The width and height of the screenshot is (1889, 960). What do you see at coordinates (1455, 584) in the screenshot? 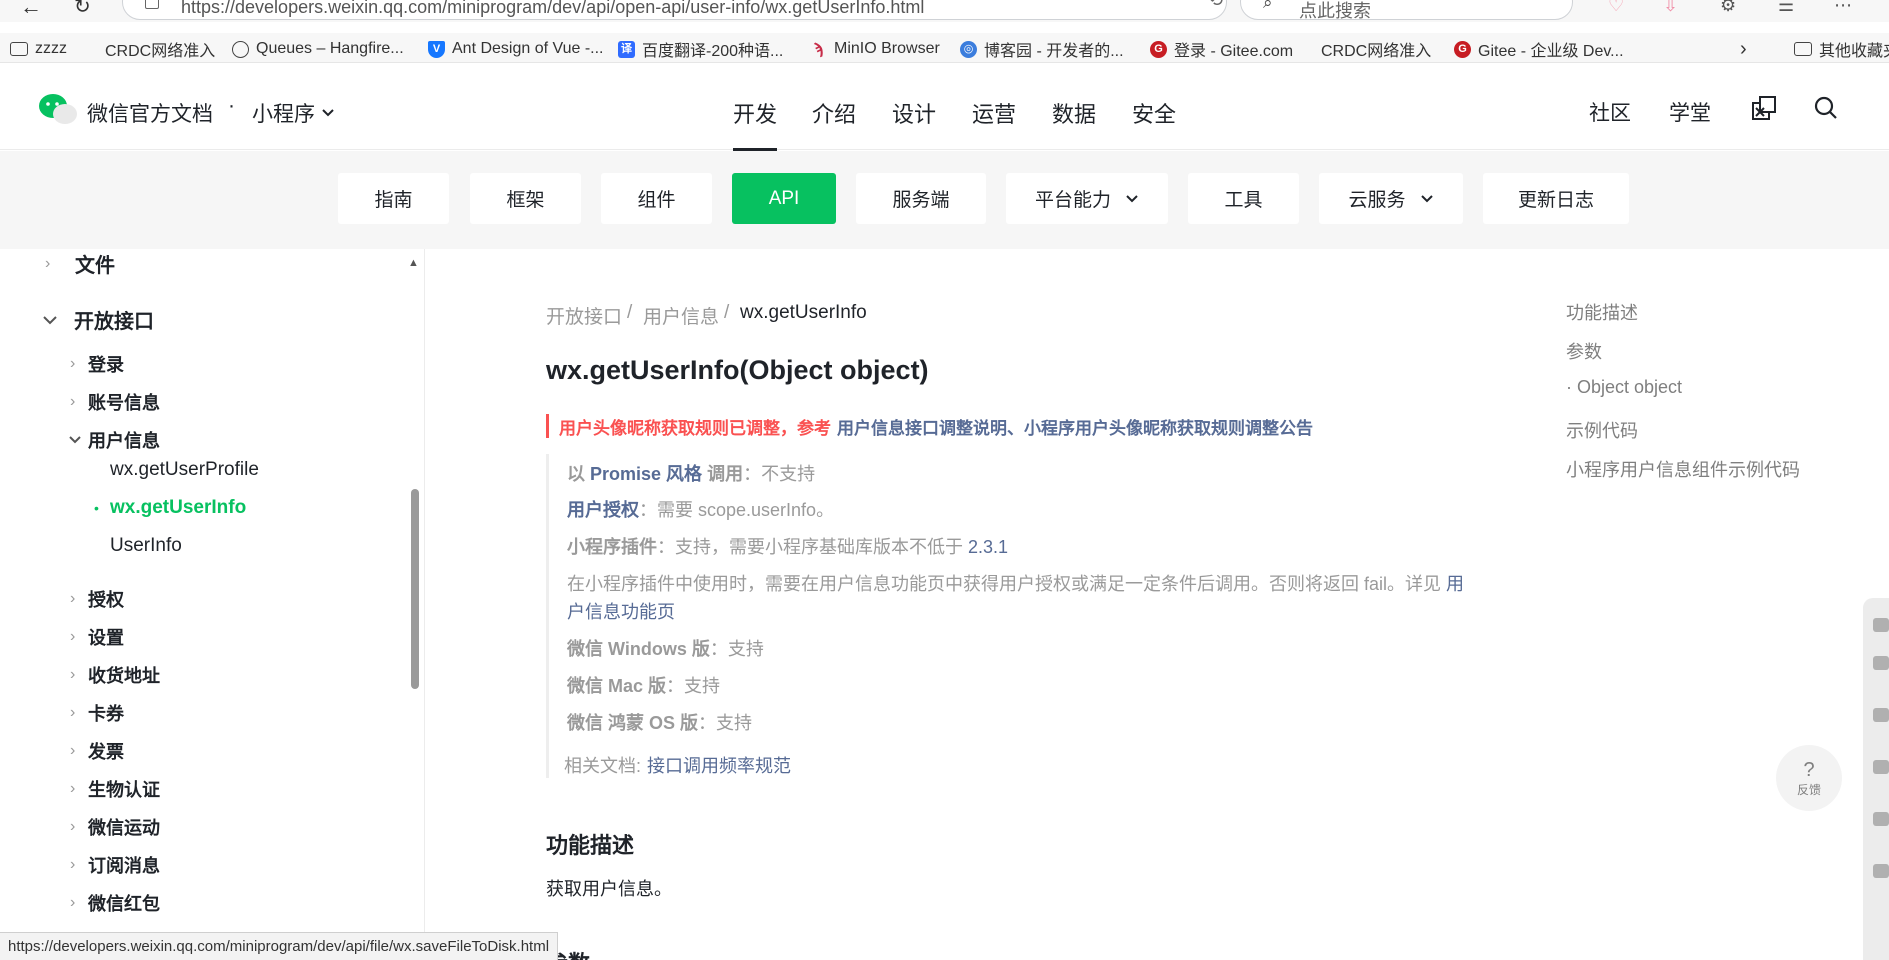
I see `user-info-page-link: 用` at bounding box center [1455, 584].